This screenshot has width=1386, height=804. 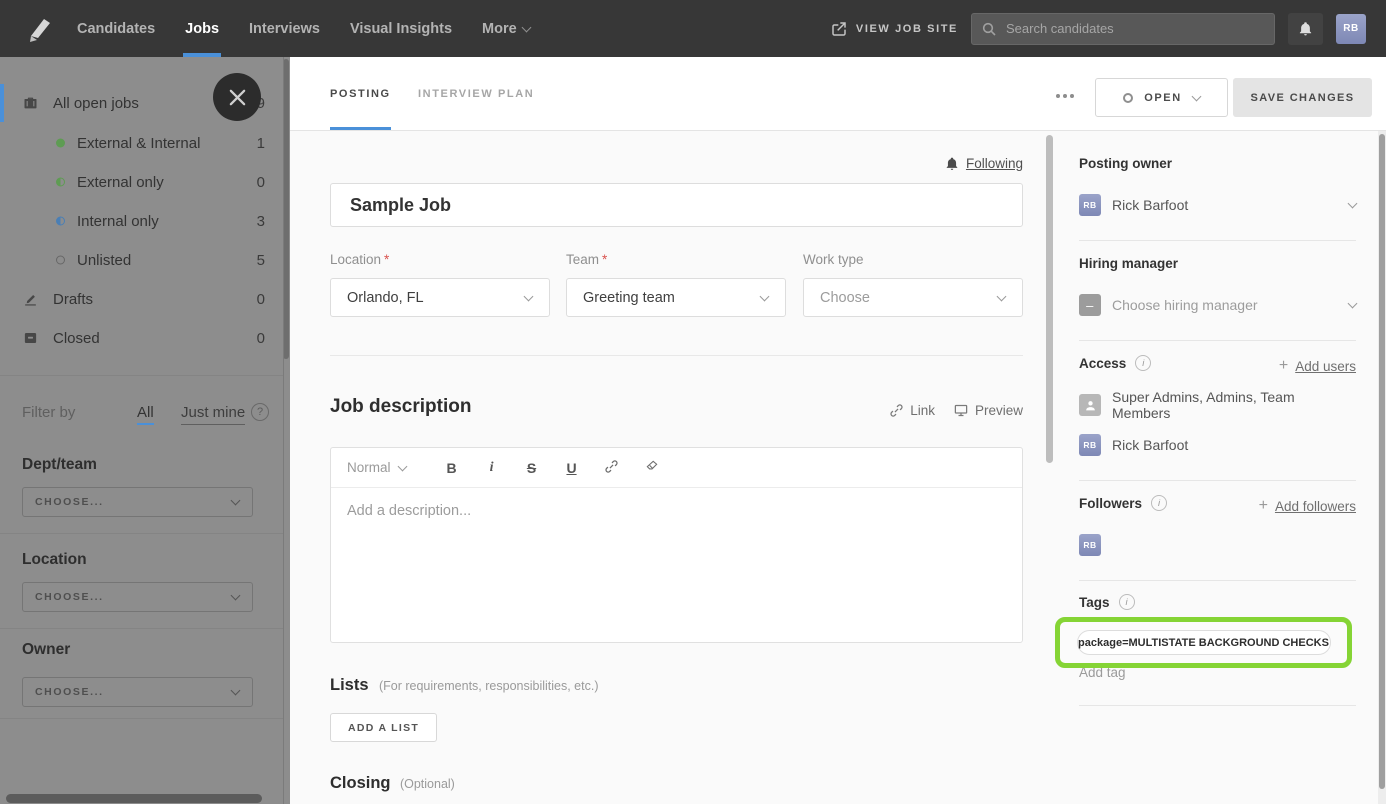 What do you see at coordinates (30, 338) in the screenshot?
I see `archive-box-icon` at bounding box center [30, 338].